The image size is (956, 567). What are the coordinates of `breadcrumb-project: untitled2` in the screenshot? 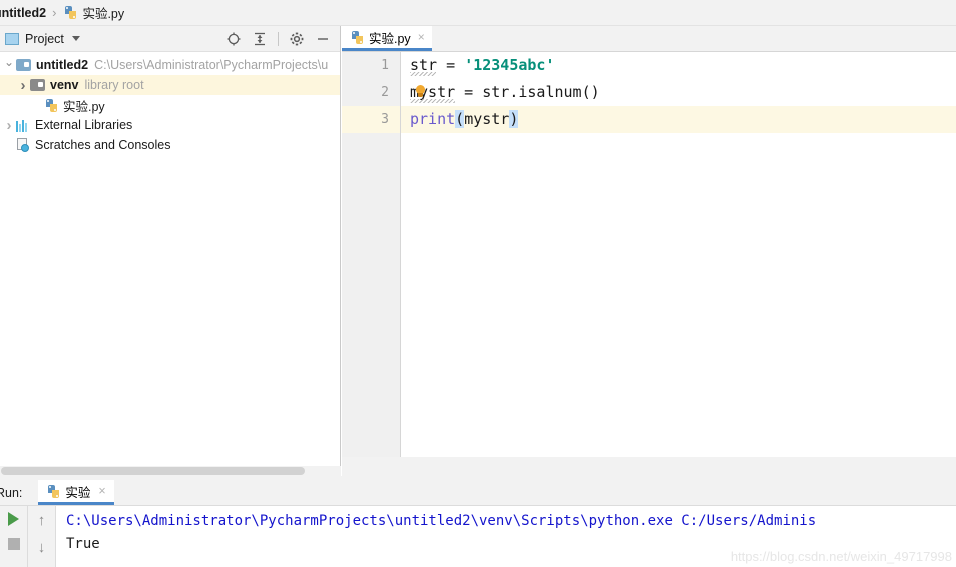 It's located at (23, 13).